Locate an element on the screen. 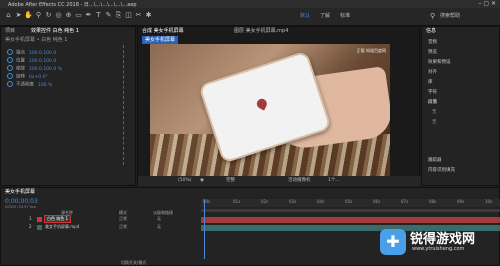  timecode: 0;00;00;03 is located at coordinates (21, 201).